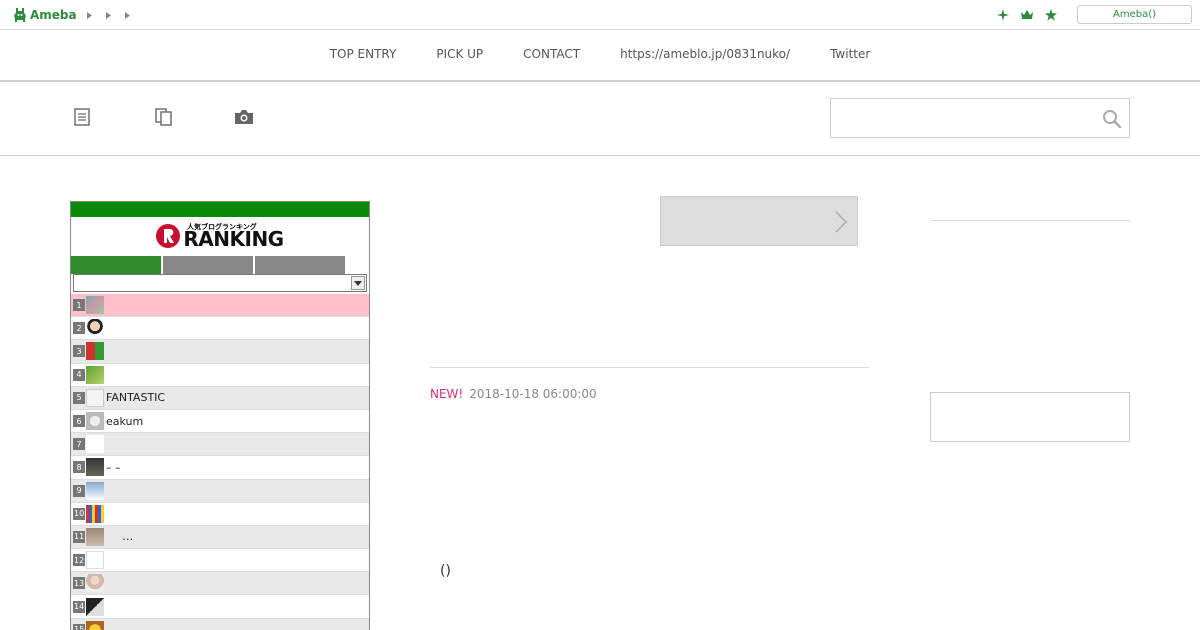 The image size is (1200, 630). I want to click on nav-item-twitter: Twitter, so click(850, 54).